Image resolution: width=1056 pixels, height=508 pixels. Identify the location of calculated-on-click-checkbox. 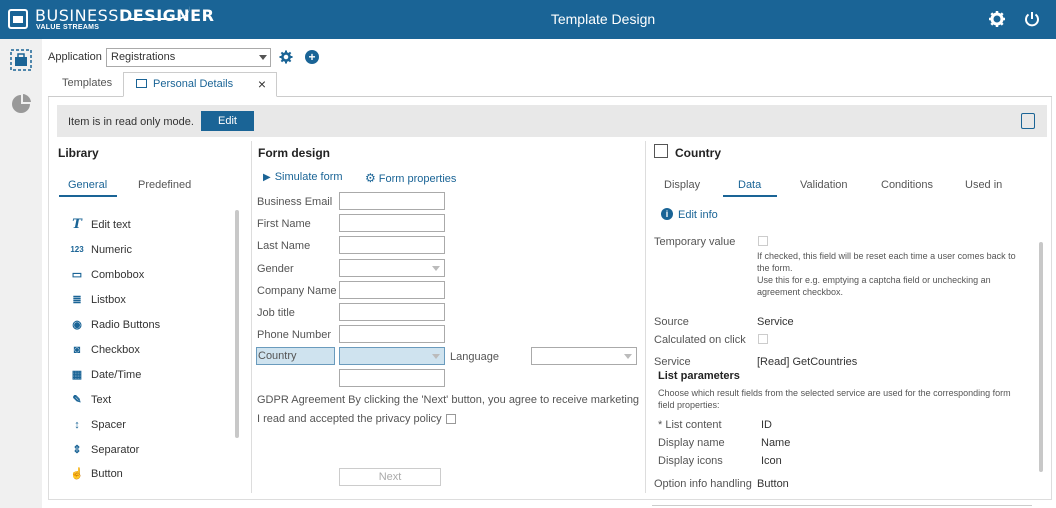
(763, 339).